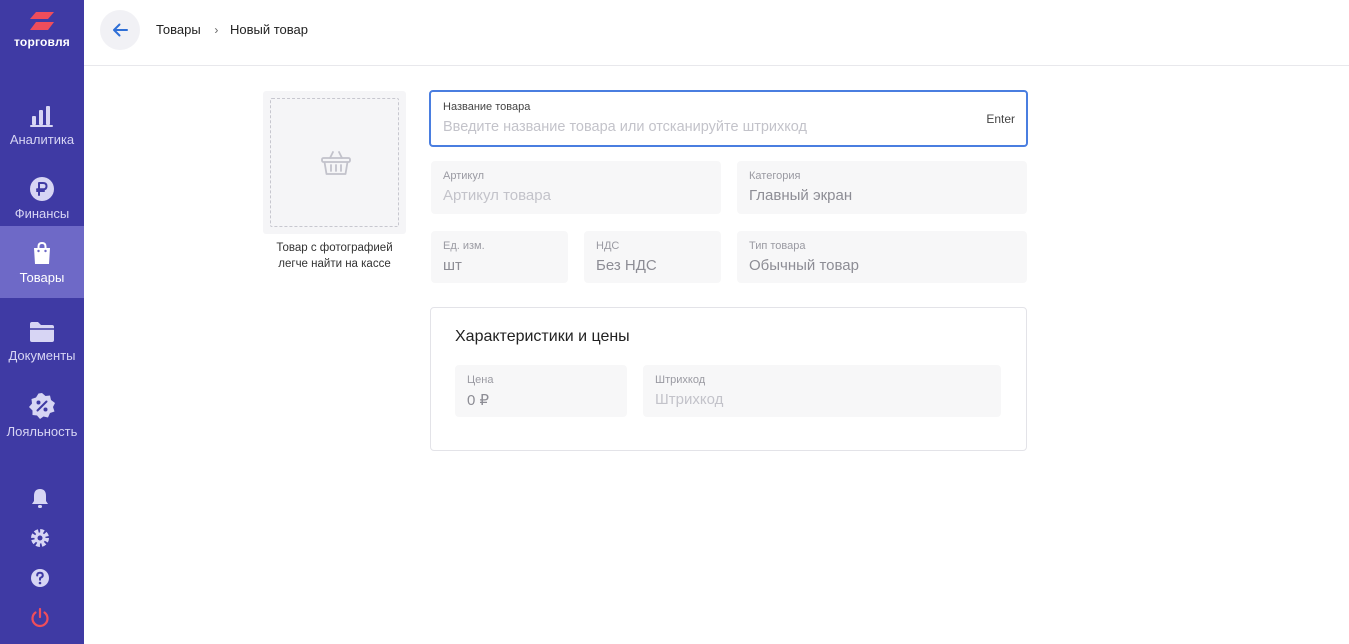 Image resolution: width=1349 pixels, height=644 pixels. I want to click on field-label: Цена, so click(480, 380).